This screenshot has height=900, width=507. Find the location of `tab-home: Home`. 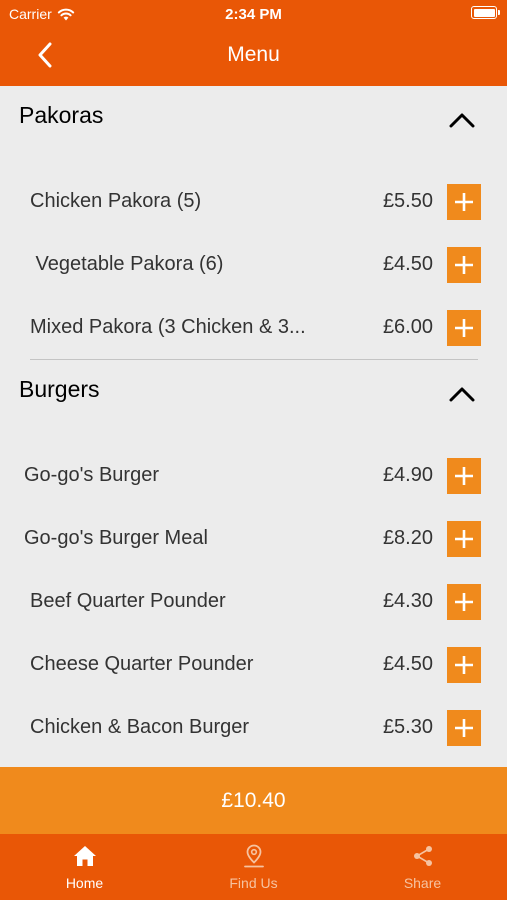

tab-home: Home is located at coordinates (84, 867).